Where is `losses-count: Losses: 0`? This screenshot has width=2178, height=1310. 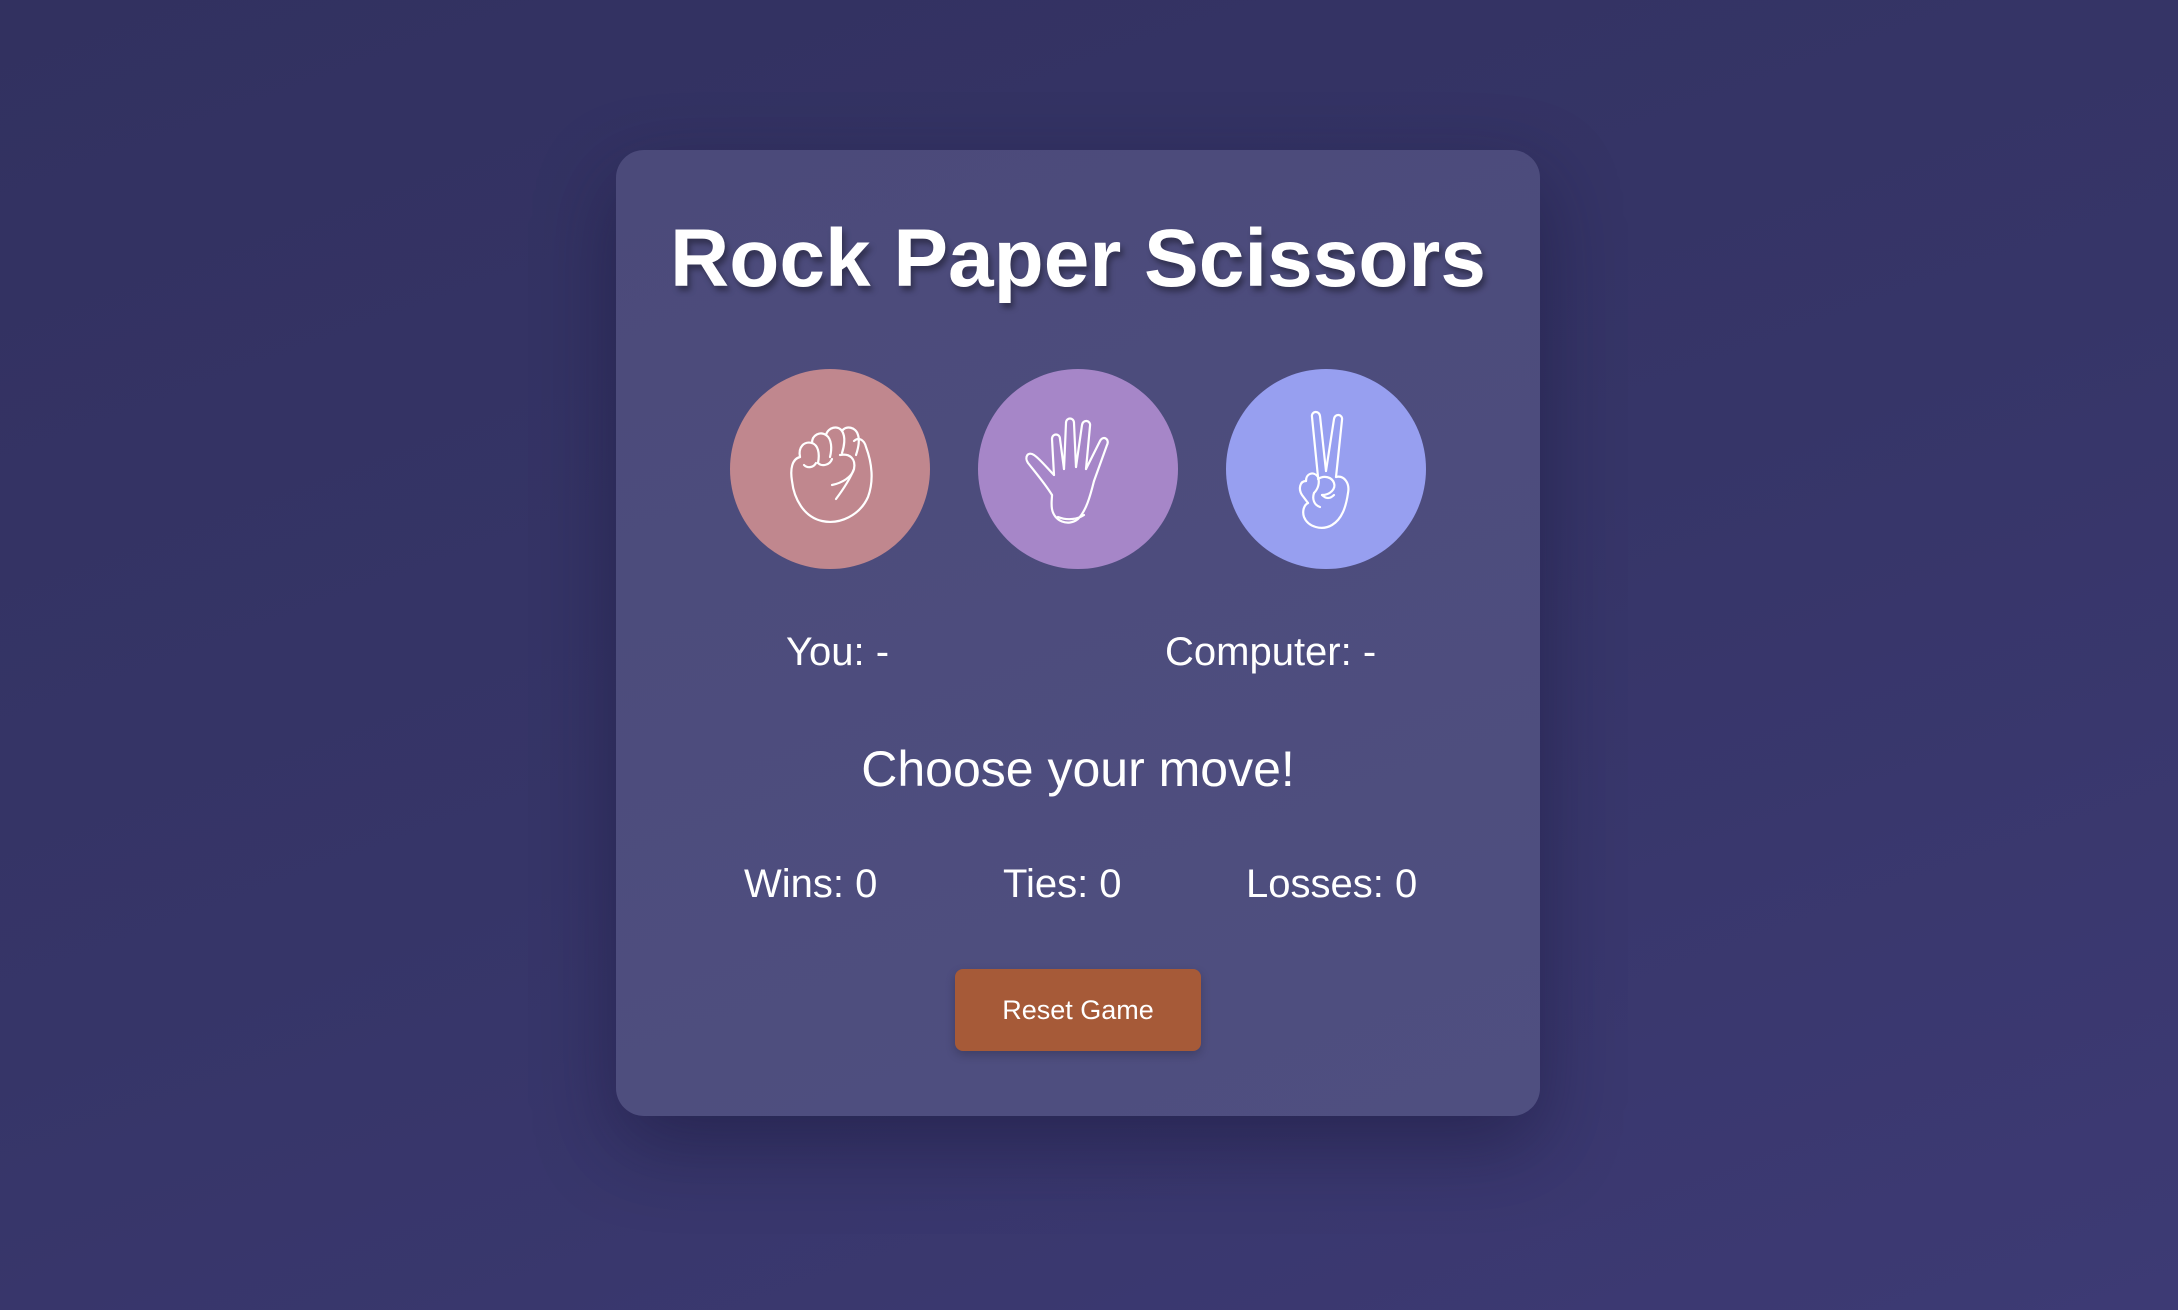
losses-count: Losses: 0 is located at coordinates (1332, 884).